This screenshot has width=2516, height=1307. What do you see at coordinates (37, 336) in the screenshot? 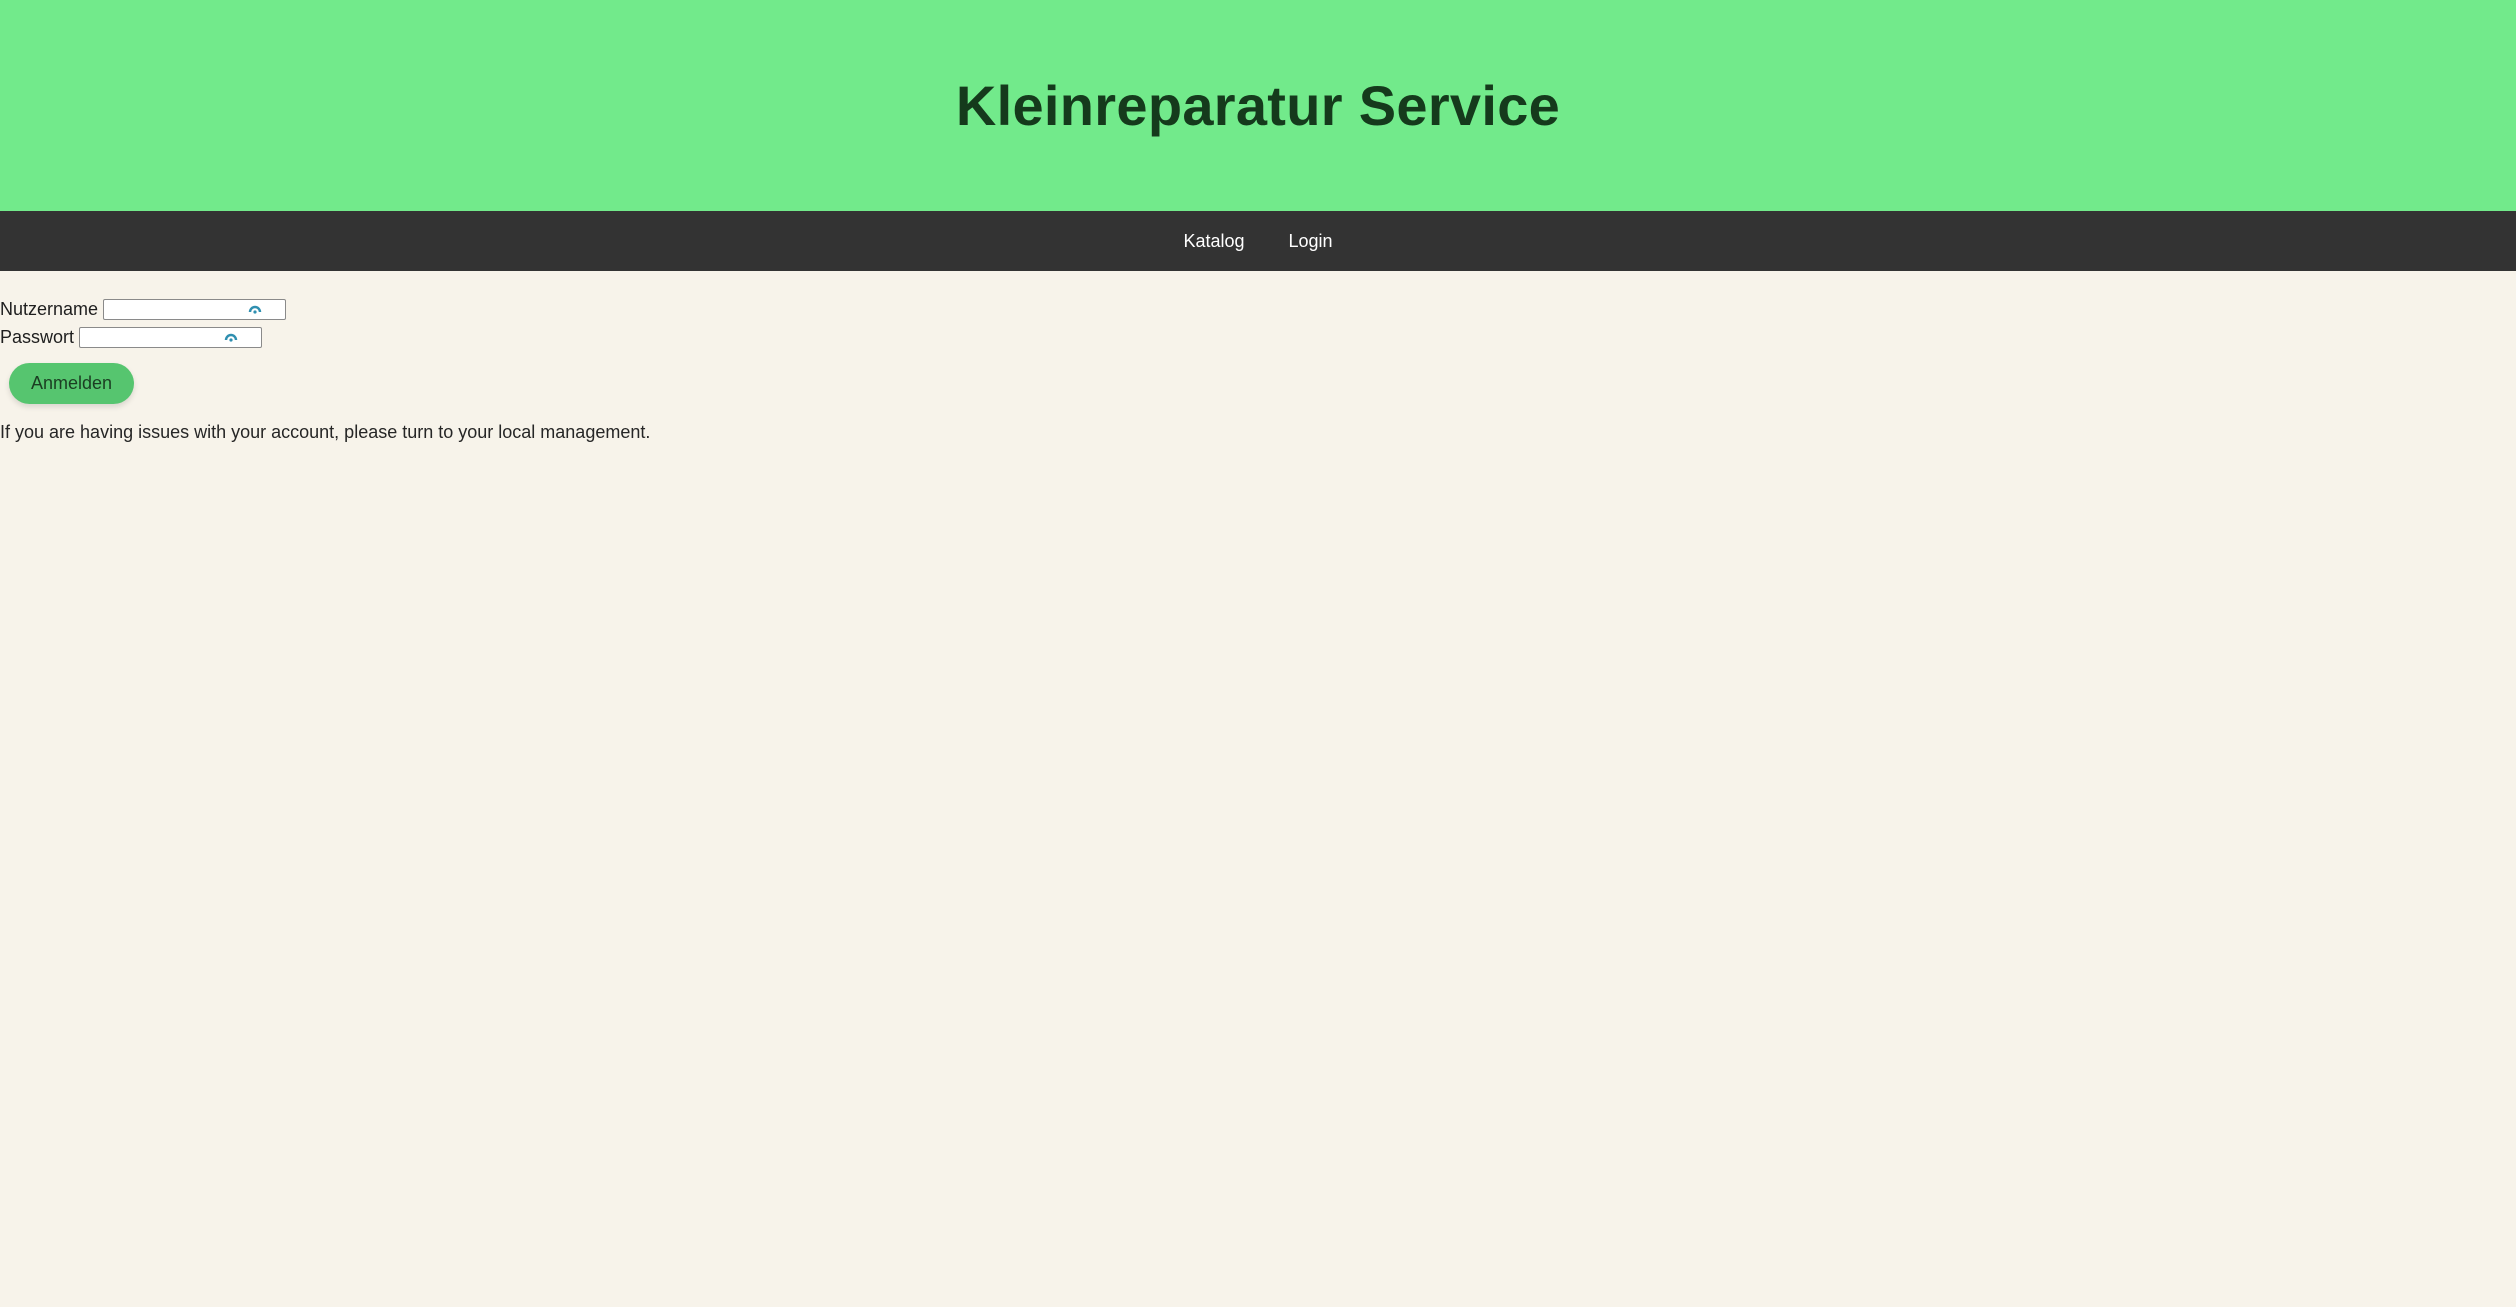
I see `password-label: Passwort` at bounding box center [37, 336].